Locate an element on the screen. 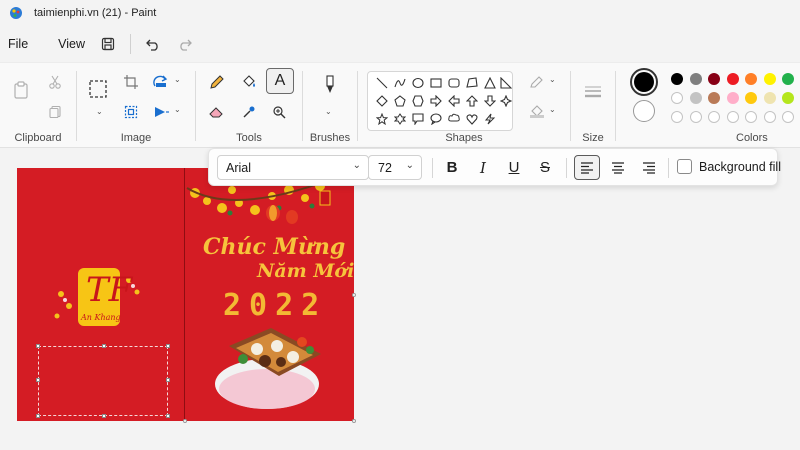  select-icon is located at coordinates (98, 89).